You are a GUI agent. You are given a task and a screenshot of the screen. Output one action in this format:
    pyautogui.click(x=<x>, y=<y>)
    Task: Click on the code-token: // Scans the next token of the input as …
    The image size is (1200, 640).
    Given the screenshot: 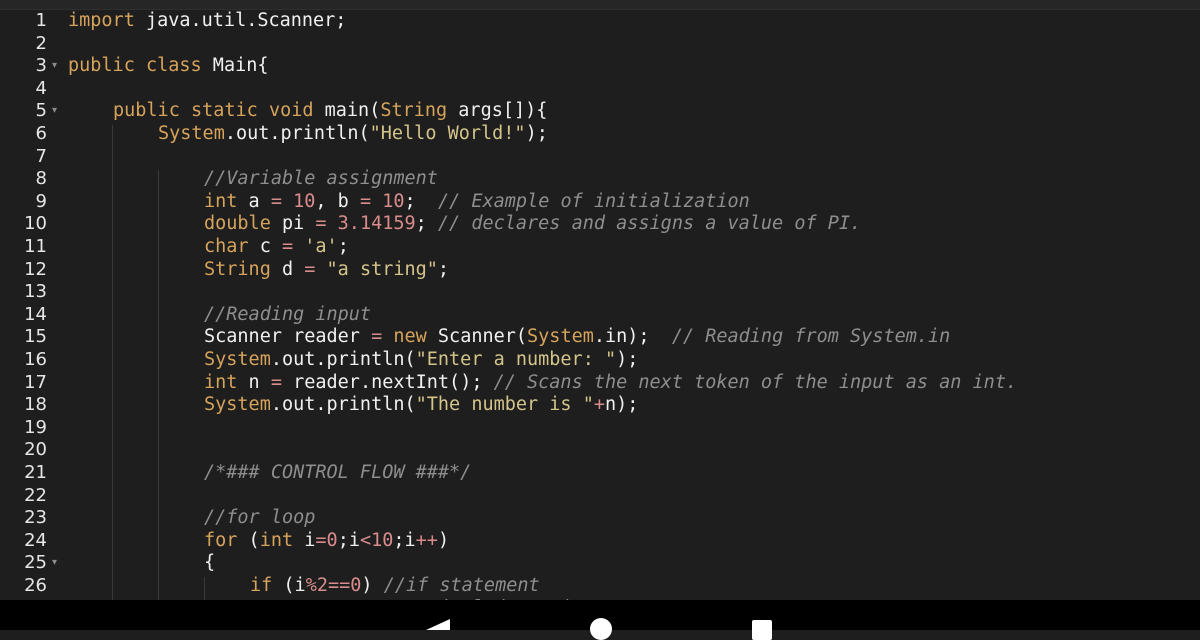 What is the action you would take?
    pyautogui.click(x=755, y=382)
    